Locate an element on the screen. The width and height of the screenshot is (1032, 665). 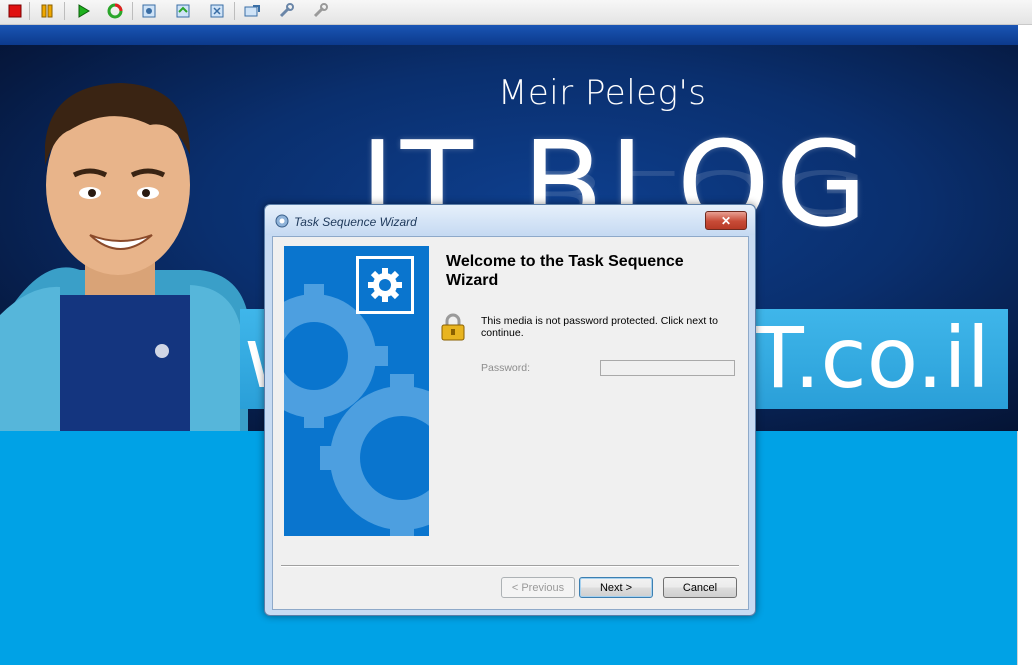
dialog-title: Task Sequence Wizard is located at coordinates (355, 222).